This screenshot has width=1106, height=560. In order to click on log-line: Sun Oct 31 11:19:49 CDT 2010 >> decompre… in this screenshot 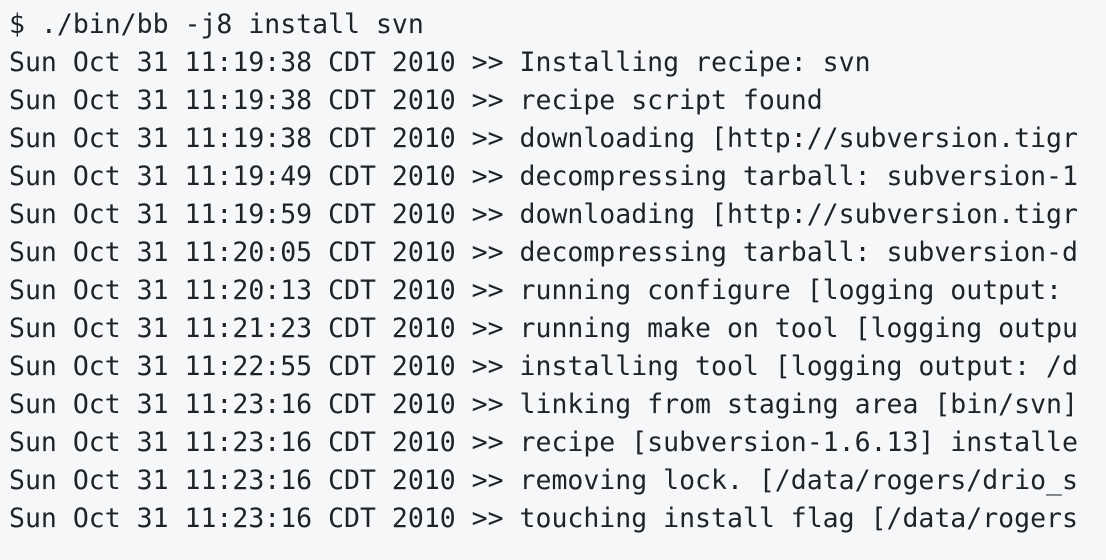, I will do `click(543, 176)`.